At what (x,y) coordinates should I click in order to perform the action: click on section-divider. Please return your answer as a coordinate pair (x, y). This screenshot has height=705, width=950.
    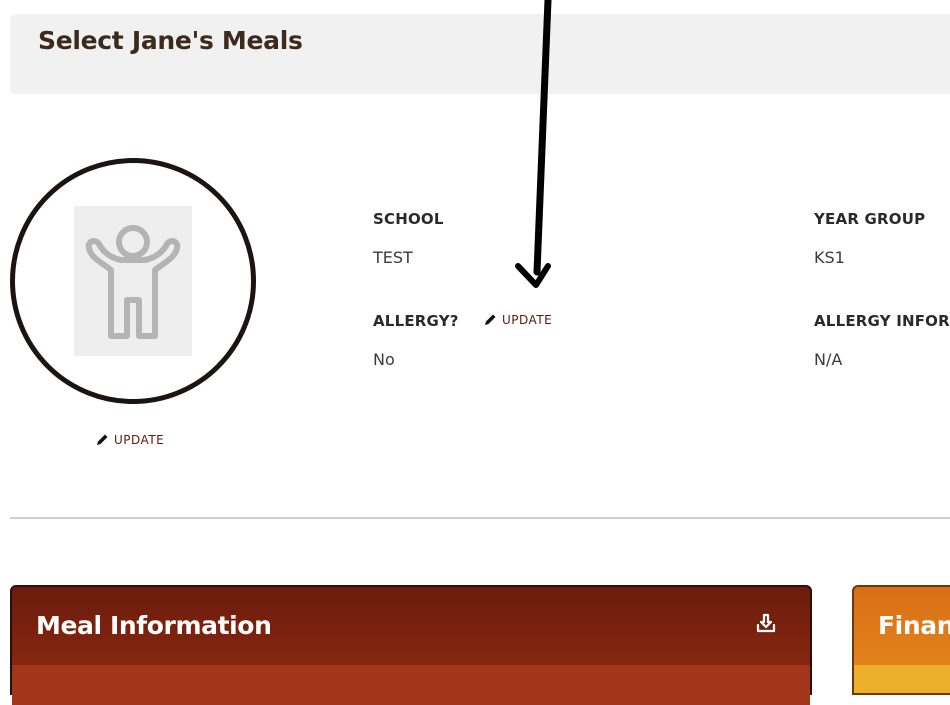
    Looking at the image, I should click on (480, 518).